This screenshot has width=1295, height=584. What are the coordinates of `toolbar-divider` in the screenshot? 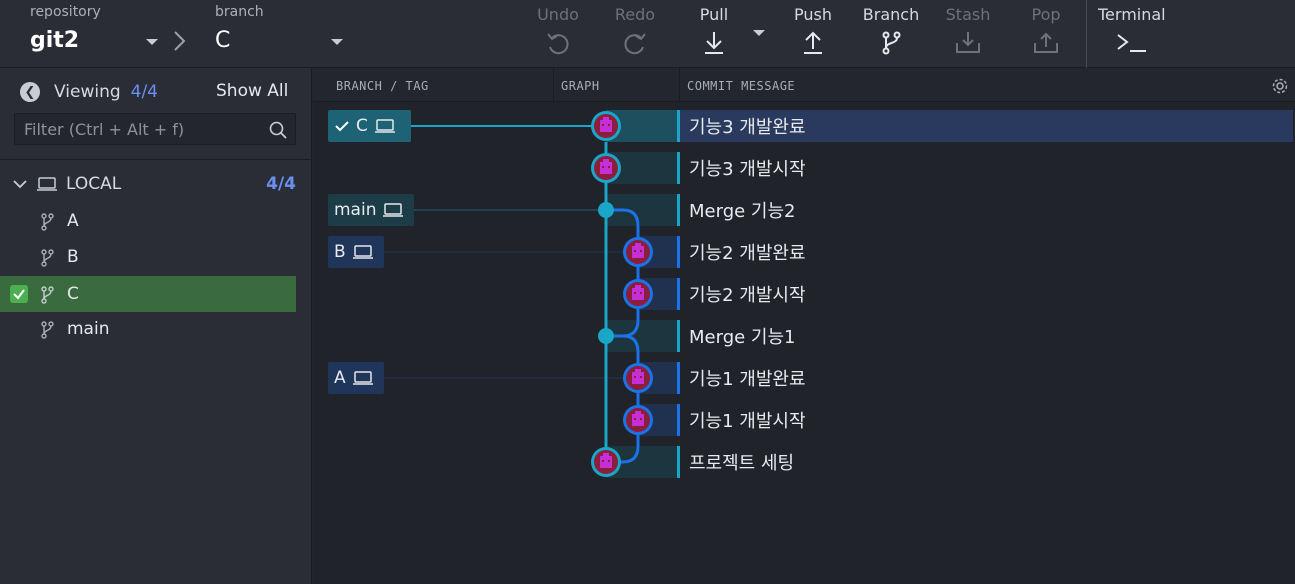 It's located at (1086, 34).